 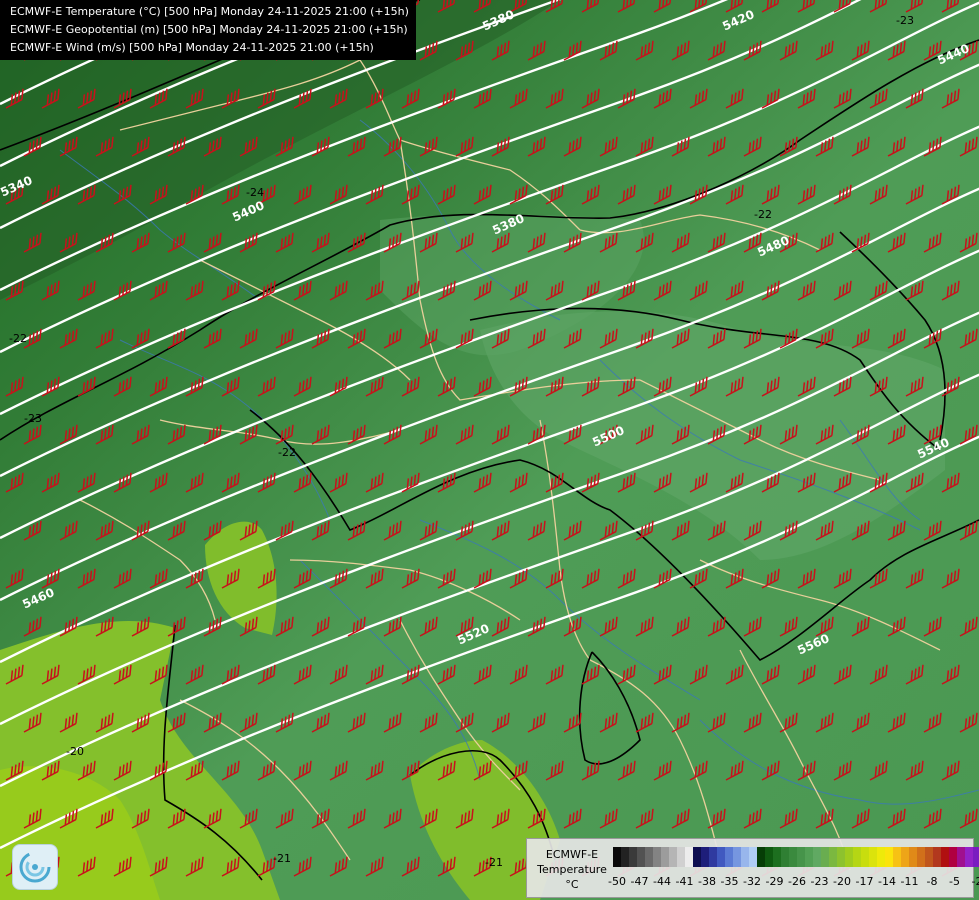 I want to click on legend-color-bar, so click(x=796, y=857).